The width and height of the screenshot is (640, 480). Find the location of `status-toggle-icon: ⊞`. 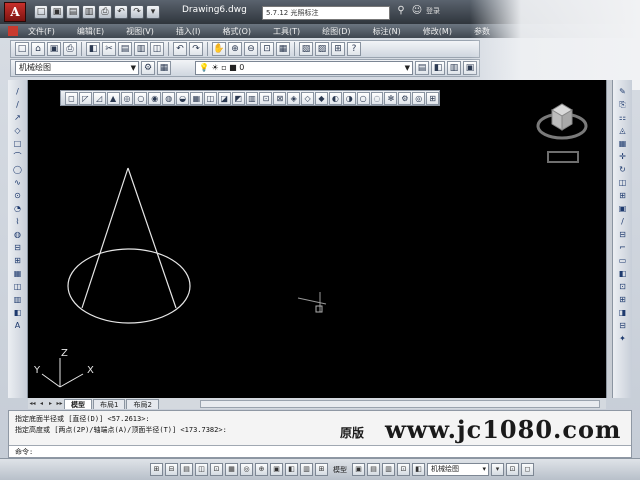

status-toggle-icon: ⊞ is located at coordinates (156, 469).